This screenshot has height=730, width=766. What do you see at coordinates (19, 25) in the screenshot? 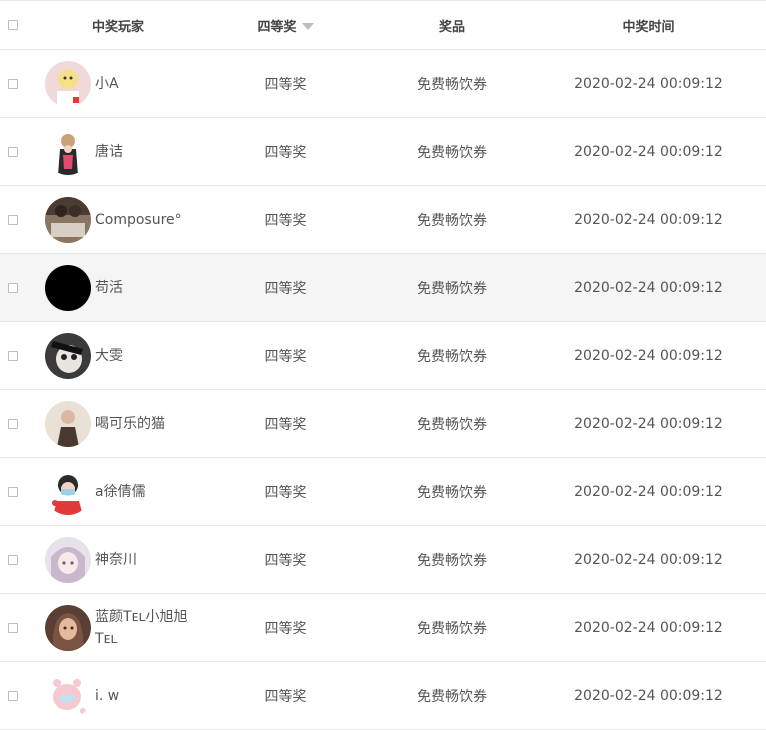
I see `select-all-cell` at bounding box center [19, 25].